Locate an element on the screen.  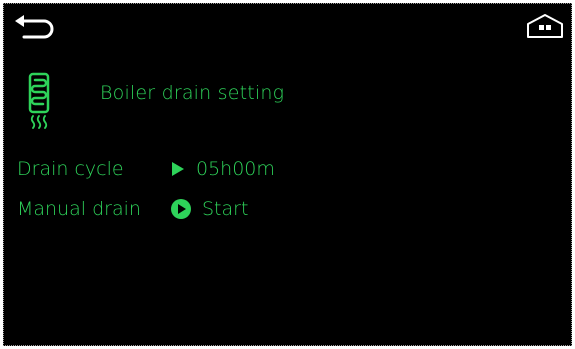
manual-drain-label: Manual drain is located at coordinates (79, 209).